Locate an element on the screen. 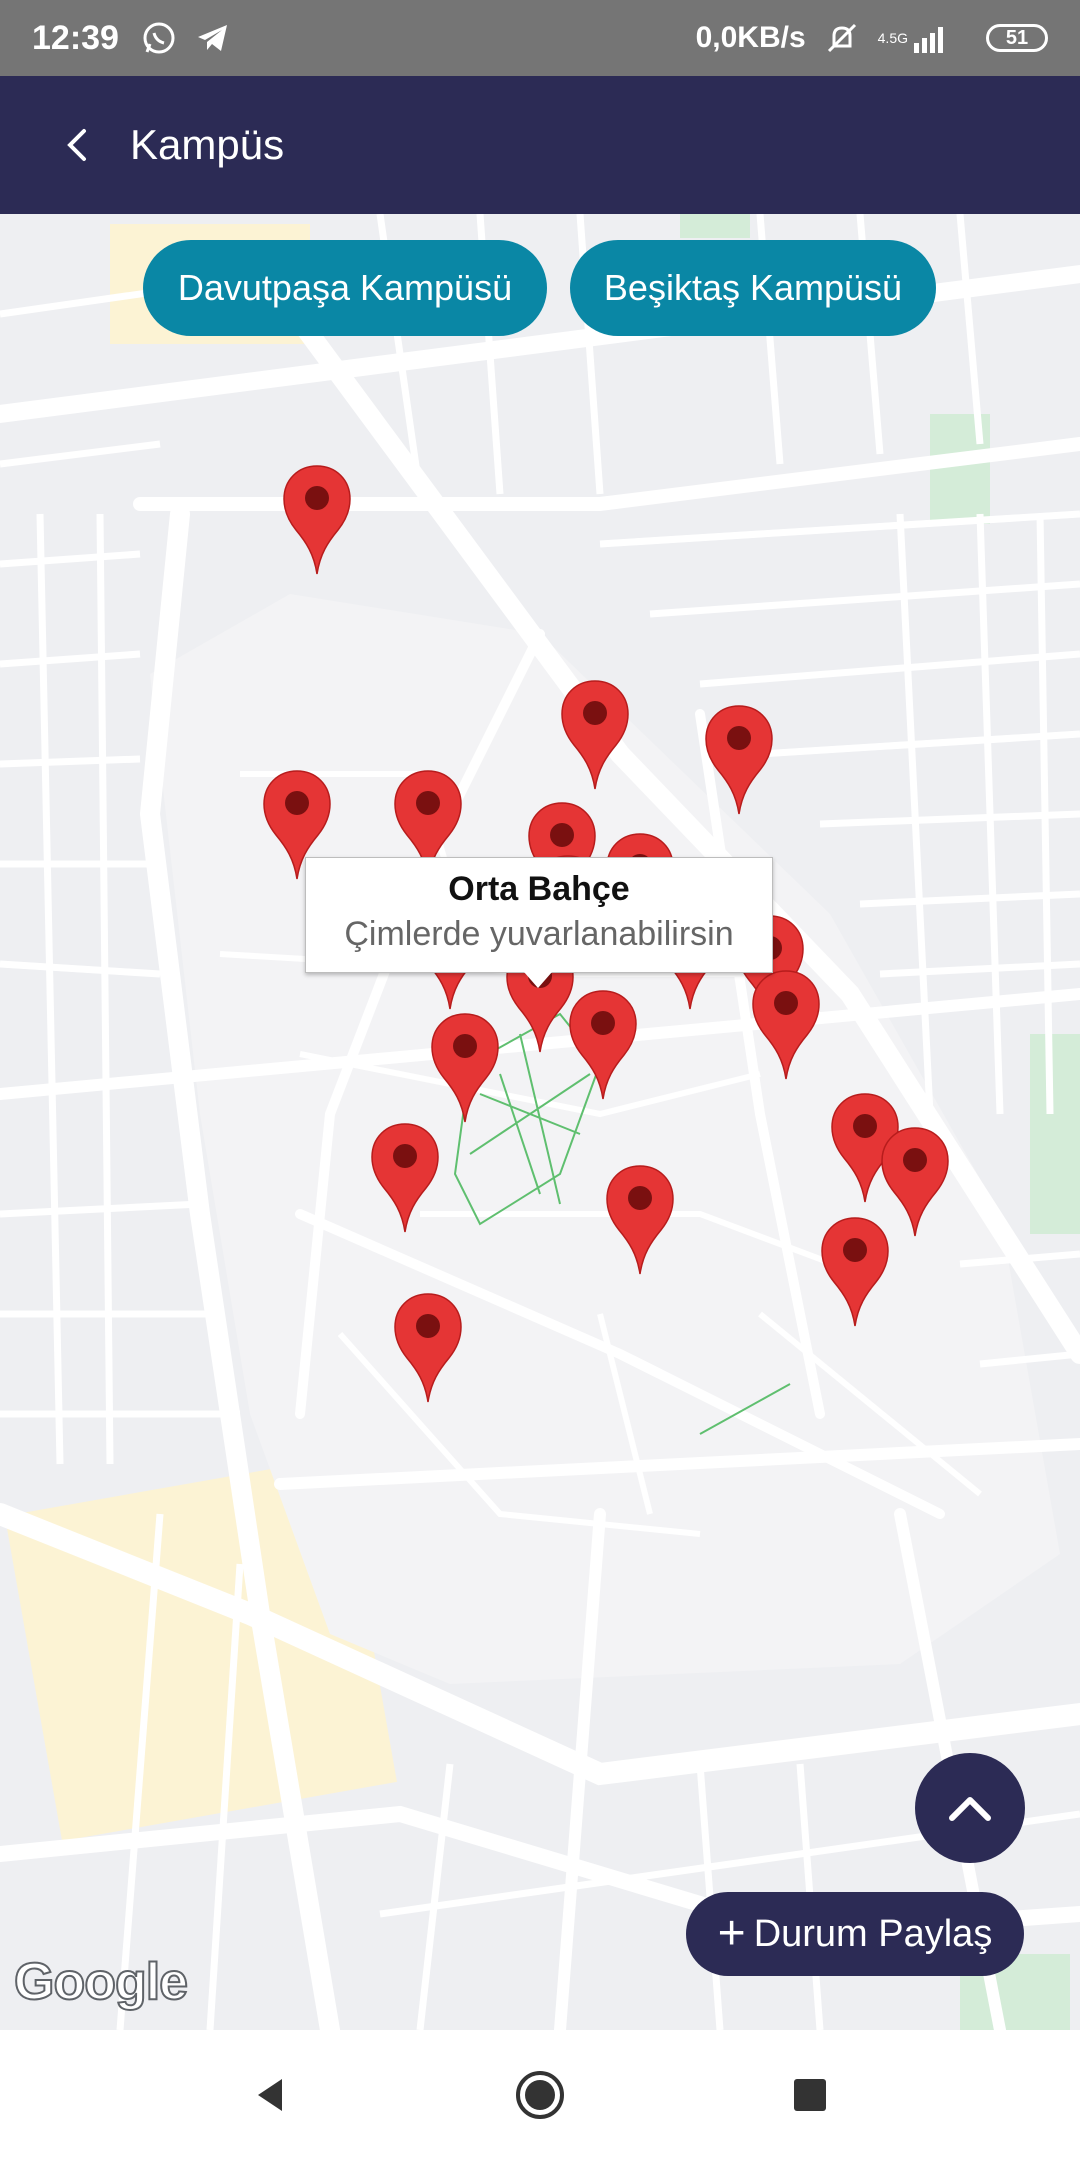  status-time: 12:39 is located at coordinates (75, 37).